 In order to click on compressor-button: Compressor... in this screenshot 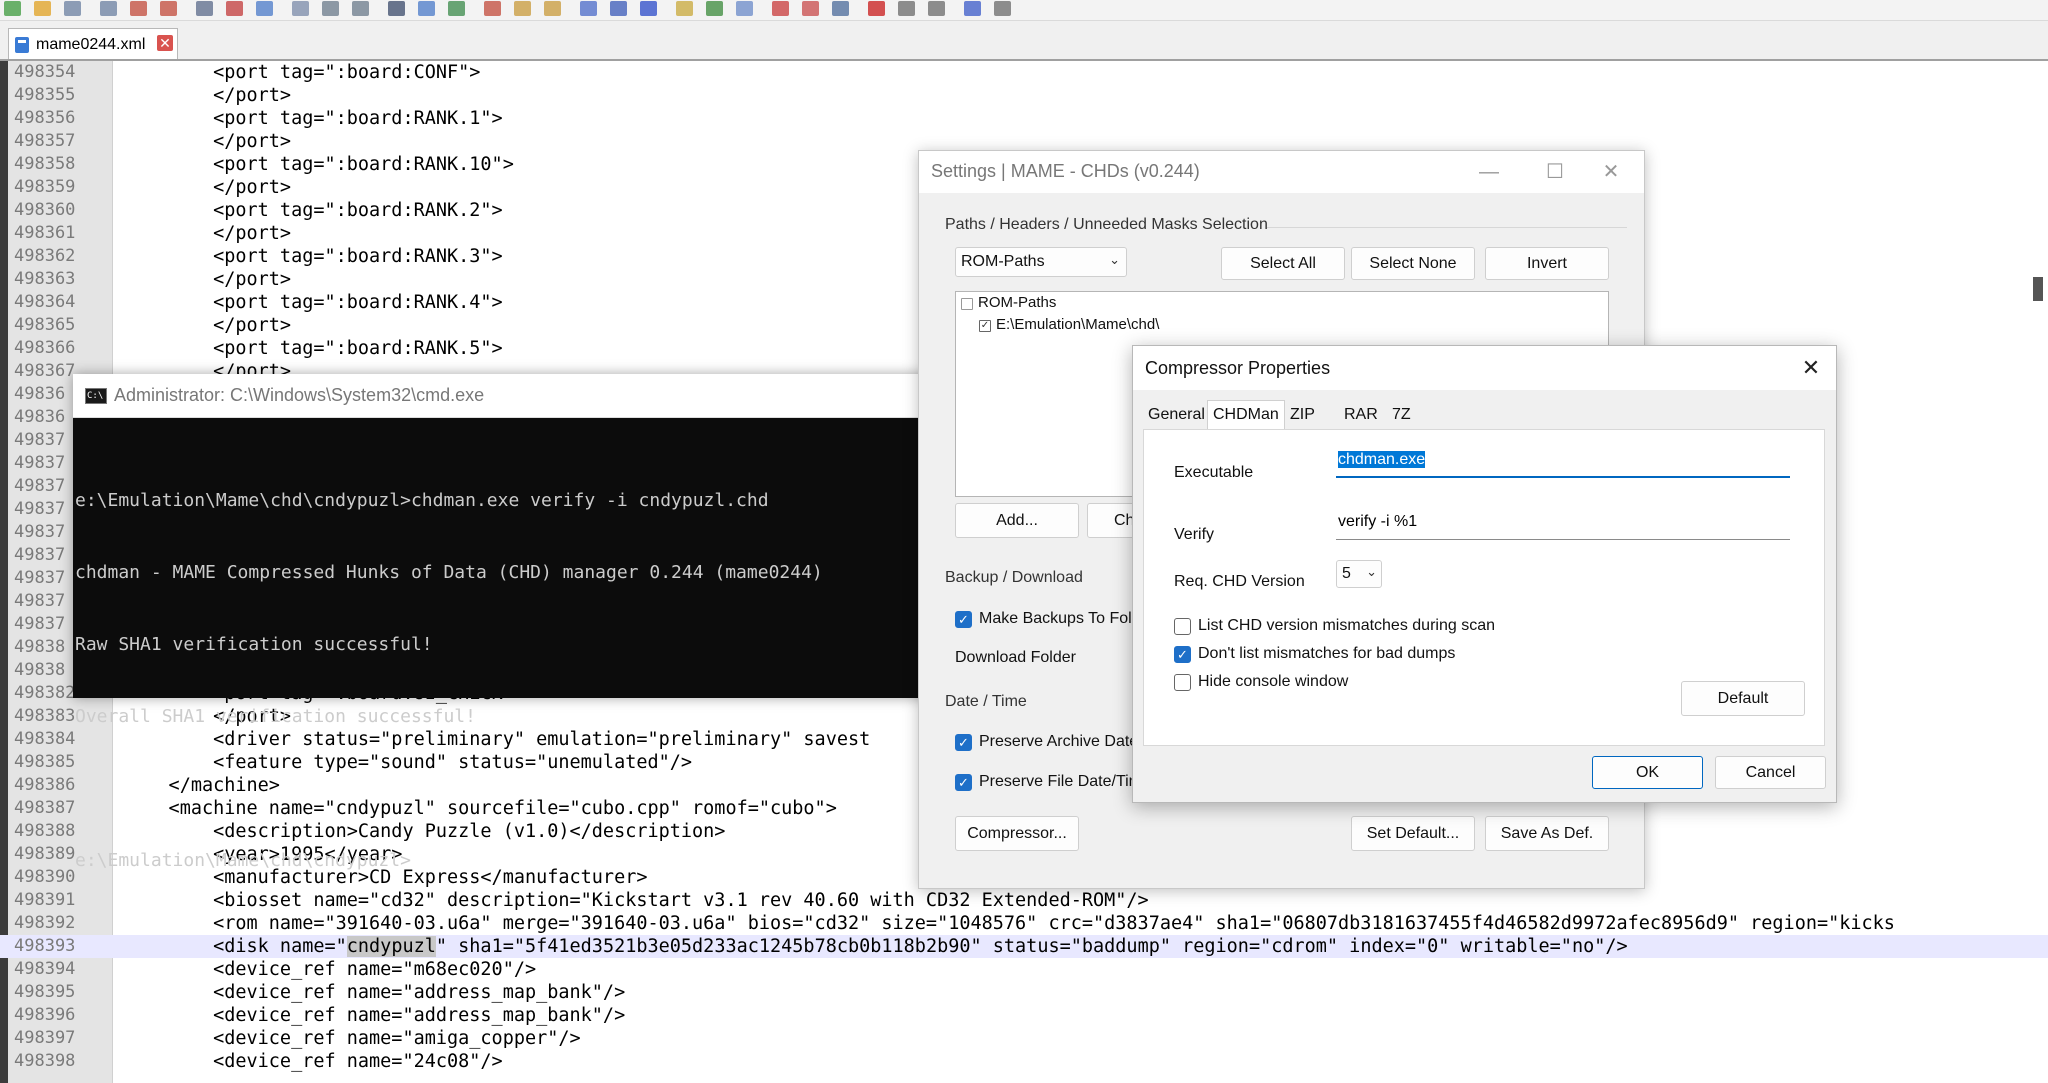, I will do `click(1017, 833)`.